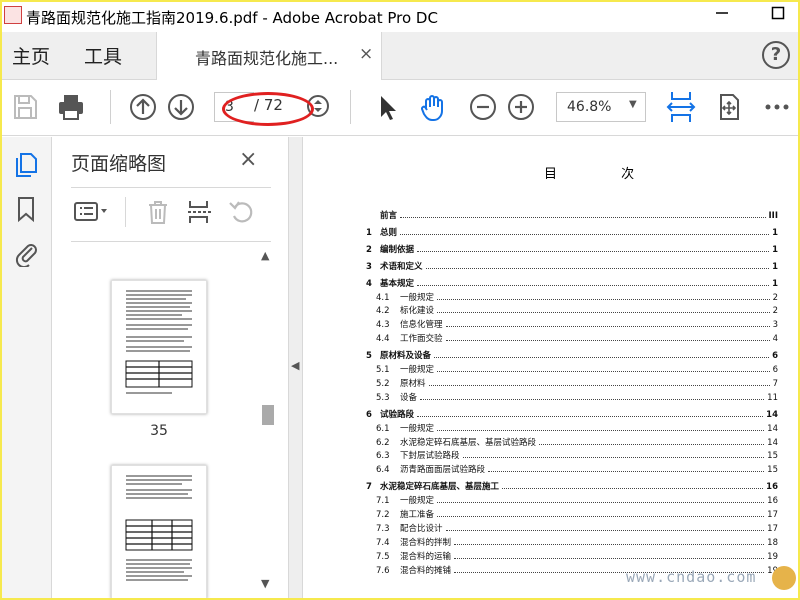  Describe the element at coordinates (25, 107) in the screenshot. I see `save-icon` at that location.